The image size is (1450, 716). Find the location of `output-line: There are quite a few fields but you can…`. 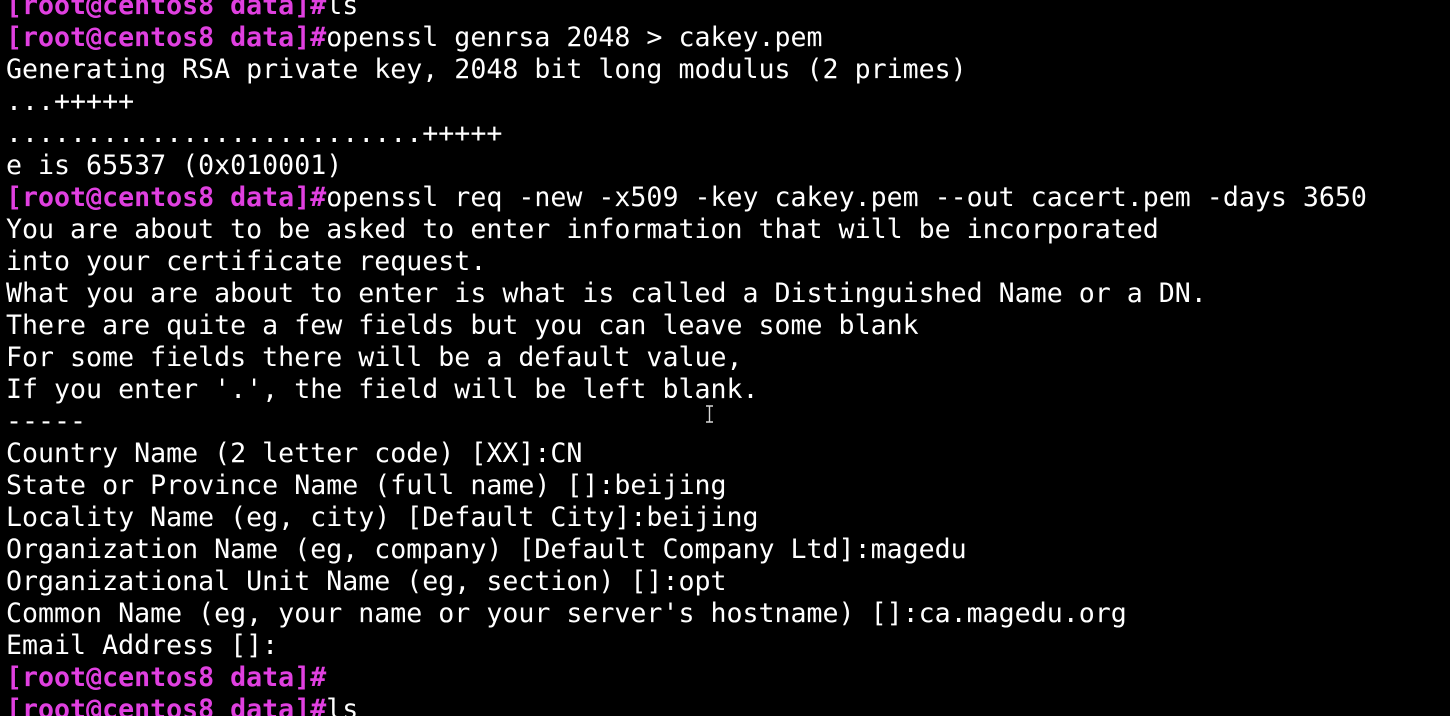

output-line: There are quite a few fields but you can… is located at coordinates (728, 326).